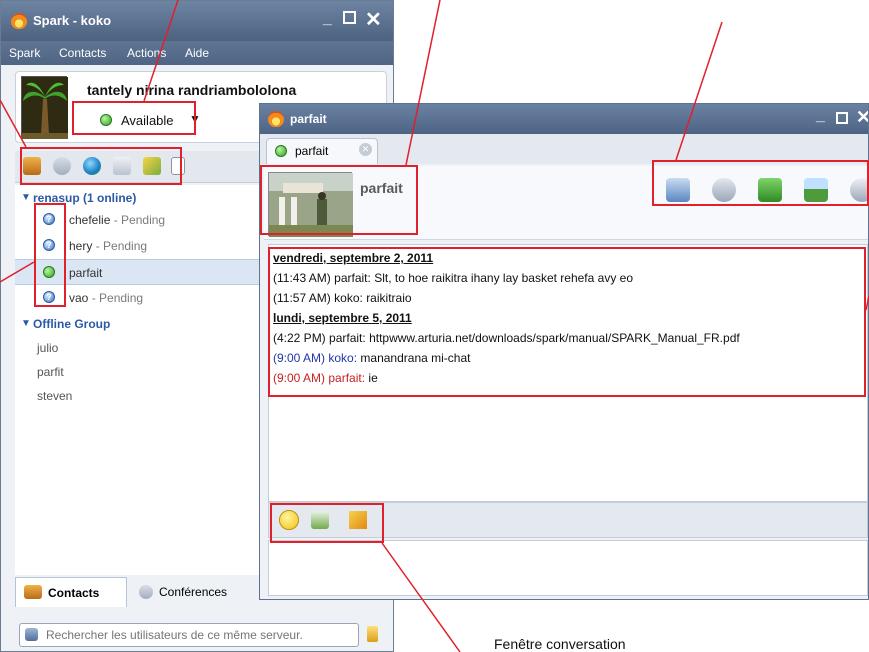  I want to click on annotation-caption: Fenêtre conversation, so click(560, 644).